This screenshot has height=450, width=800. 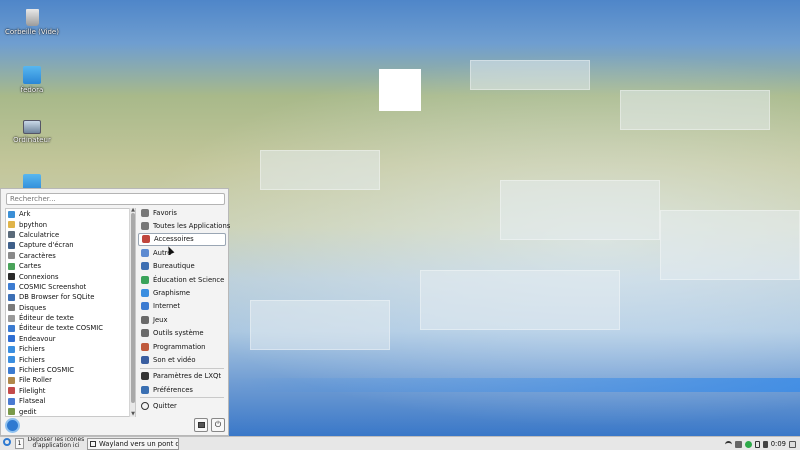 What do you see at coordinates (145, 406) in the screenshot?
I see `power-icon` at bounding box center [145, 406].